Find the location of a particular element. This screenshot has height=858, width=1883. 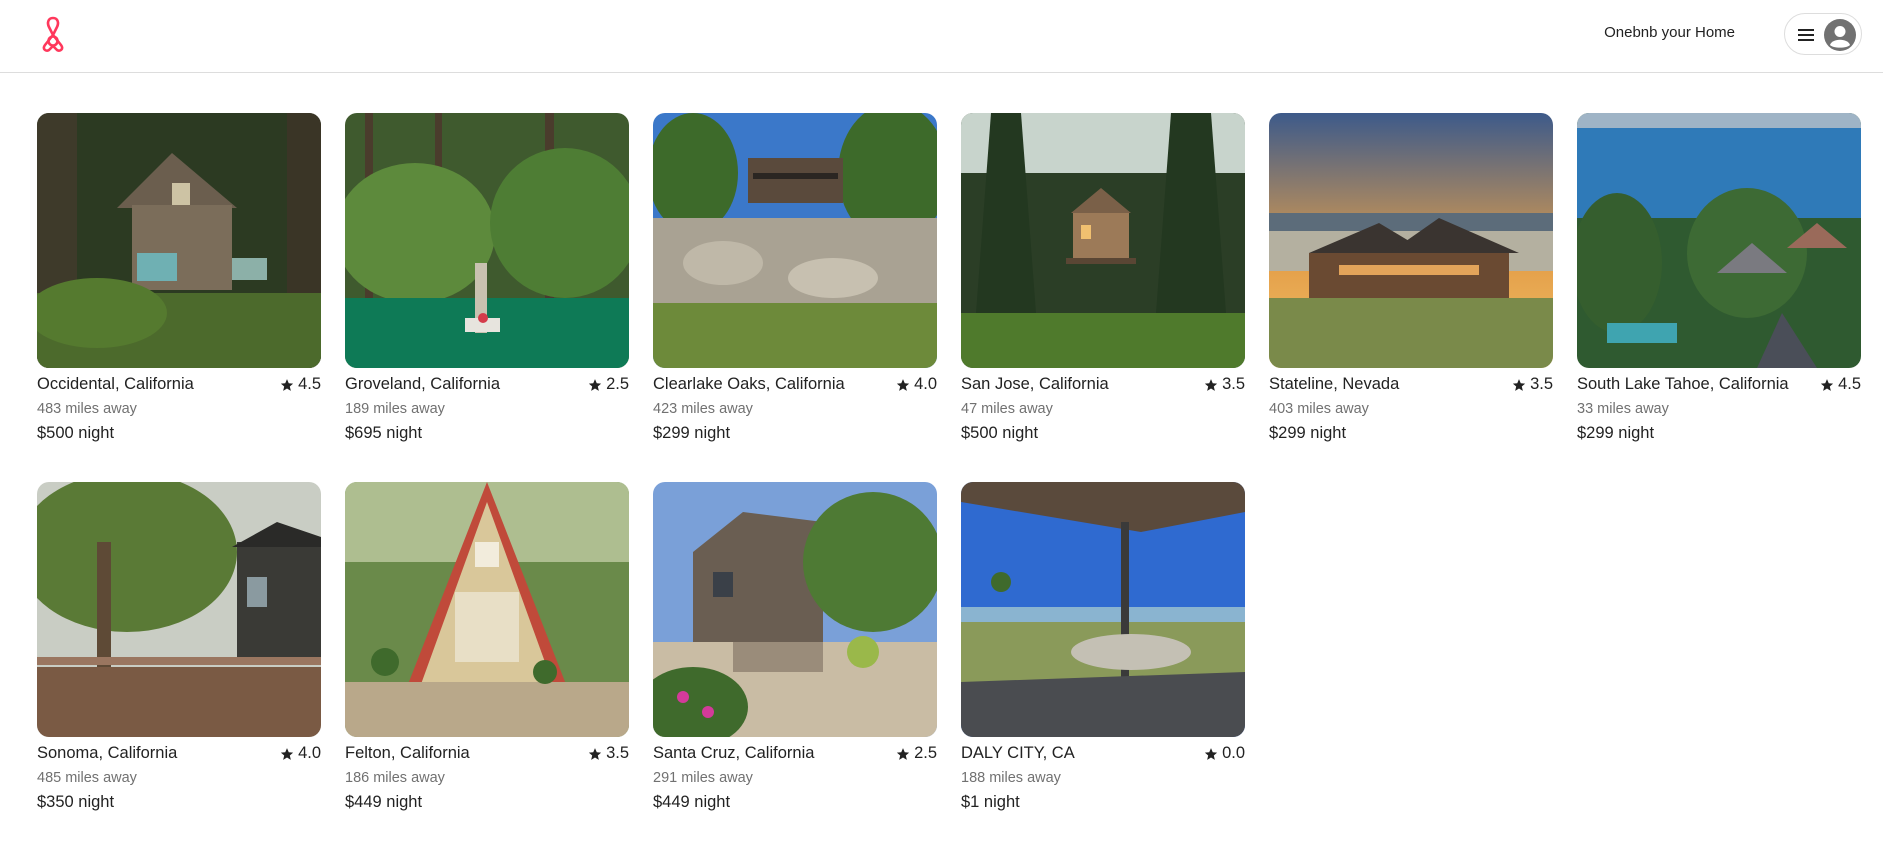

listing-distance: 485 miles away is located at coordinates (87, 778).